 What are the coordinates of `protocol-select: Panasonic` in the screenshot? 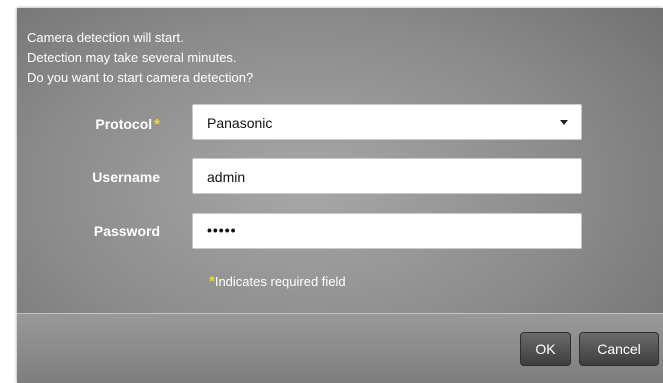 It's located at (387, 122).